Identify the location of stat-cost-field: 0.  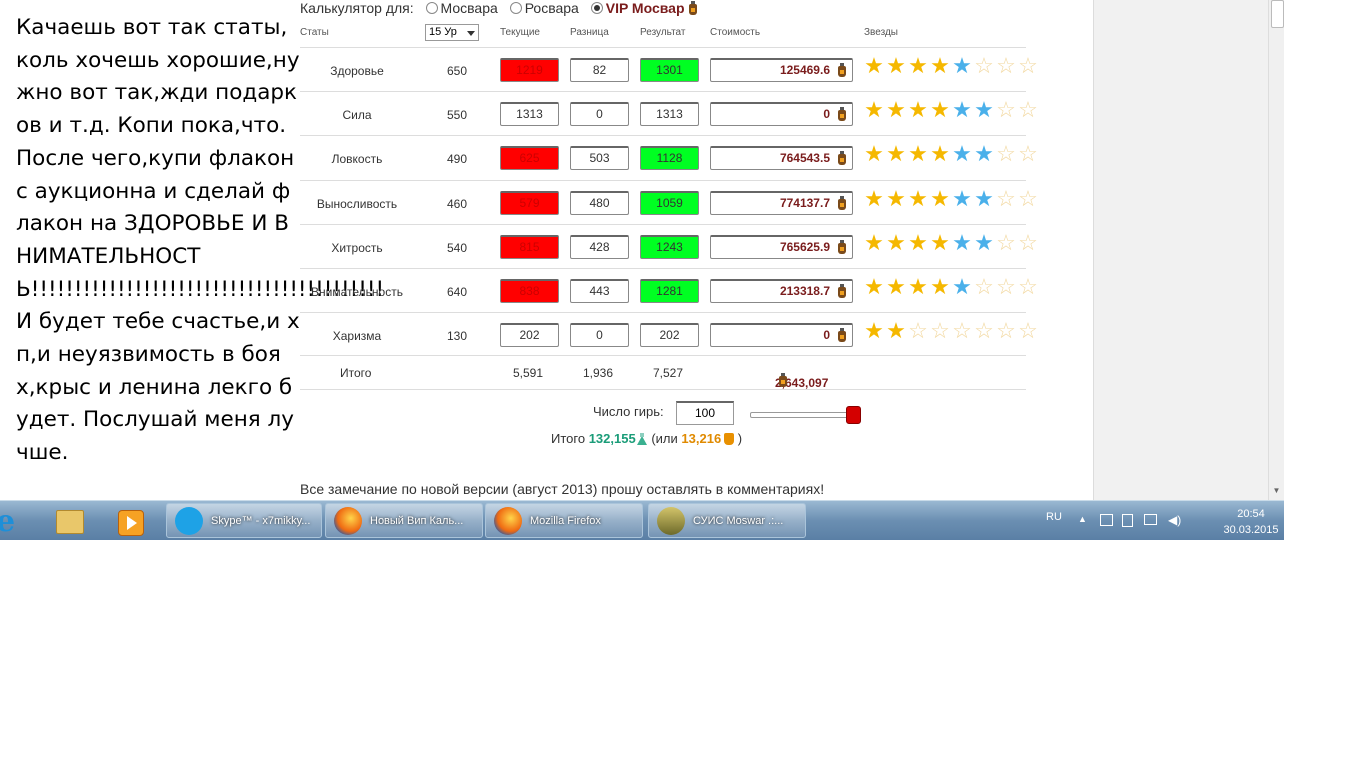
(781, 114).